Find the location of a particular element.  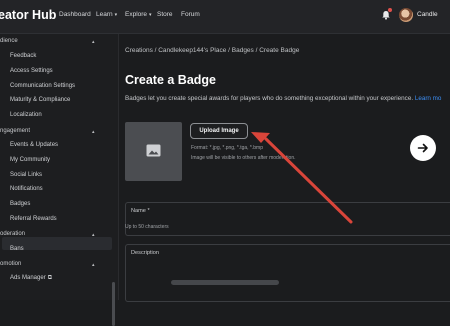

avatar is located at coordinates (406, 15).